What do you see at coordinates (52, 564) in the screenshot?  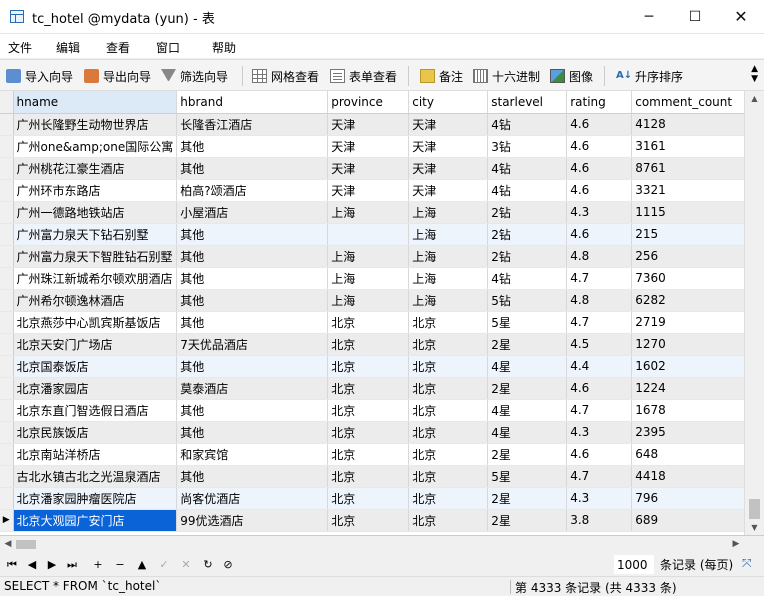 I see `next-record-icon: ▶` at bounding box center [52, 564].